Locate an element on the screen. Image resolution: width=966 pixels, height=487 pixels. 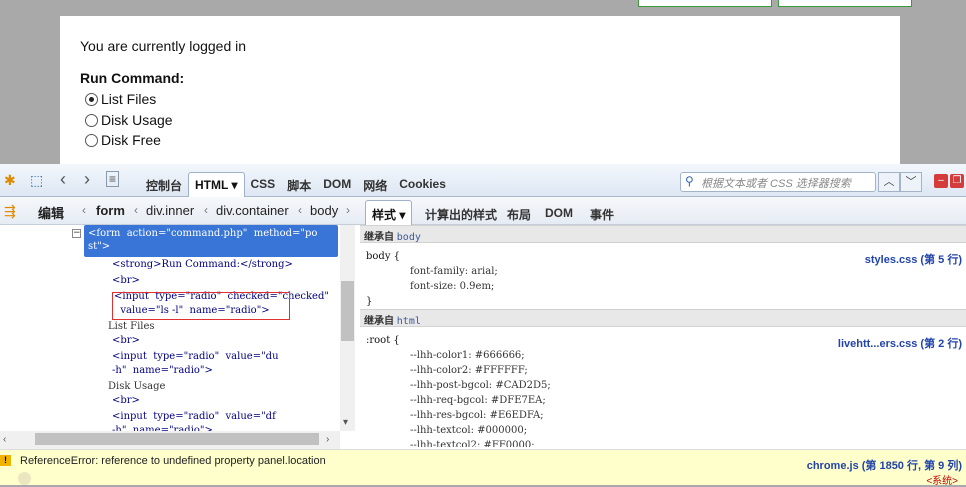
horizontal-scroll-thumb is located at coordinates (177, 439).